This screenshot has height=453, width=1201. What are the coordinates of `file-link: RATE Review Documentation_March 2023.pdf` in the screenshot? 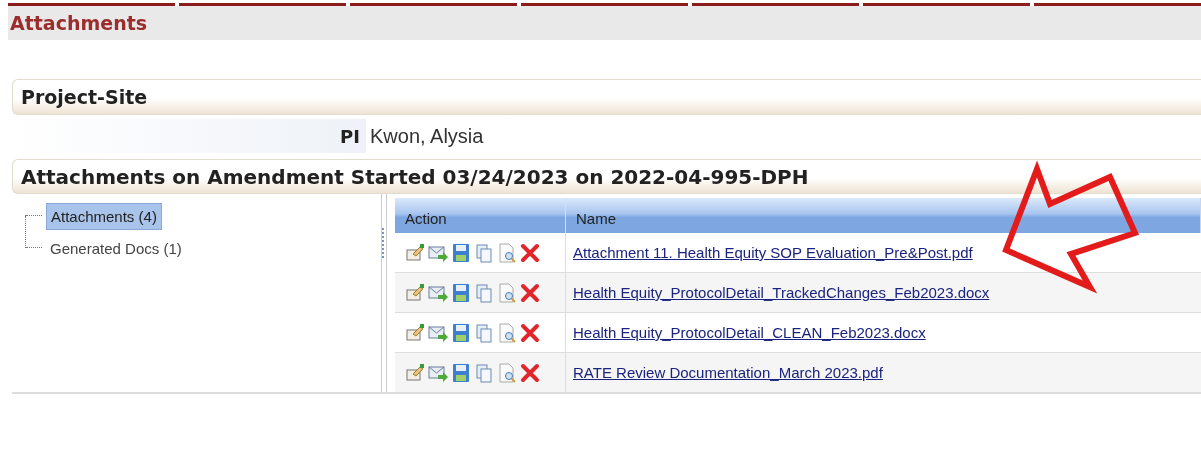 It's located at (728, 372).